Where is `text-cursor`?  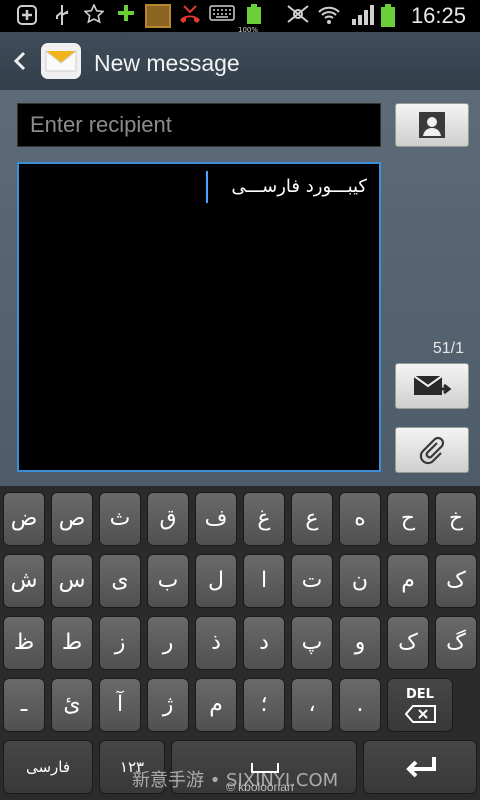 text-cursor is located at coordinates (207, 187).